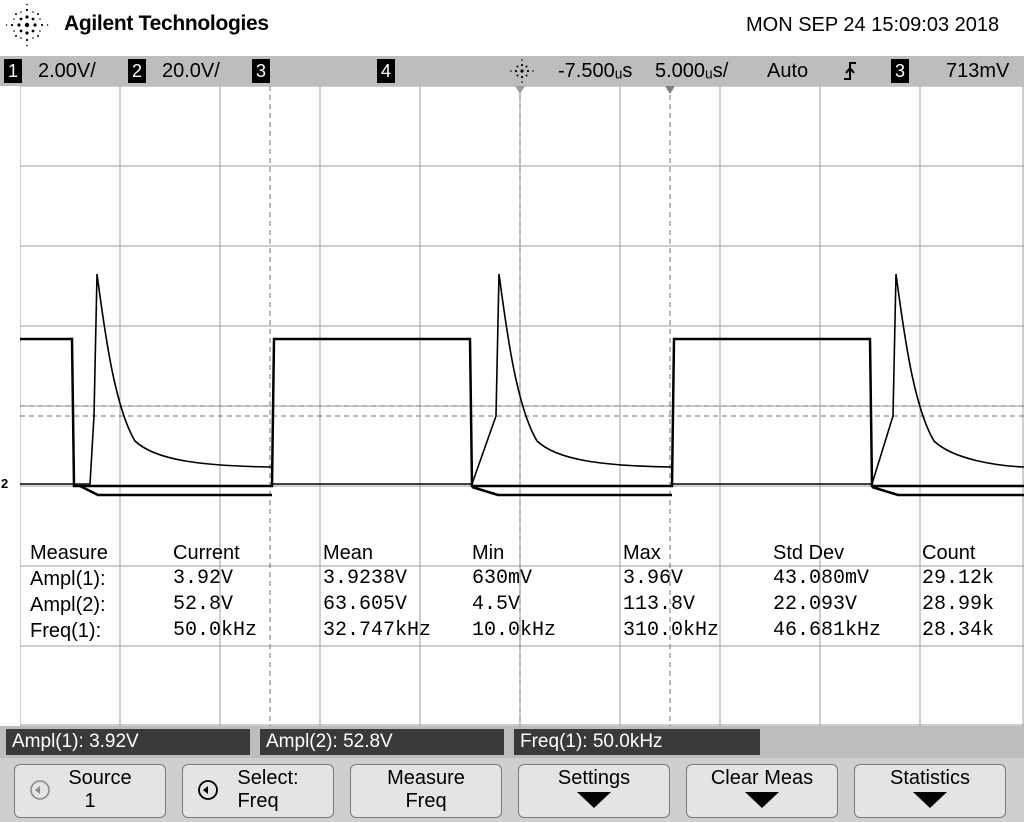 The image size is (1024, 822). I want to click on header-mean: Mean, so click(348, 553).